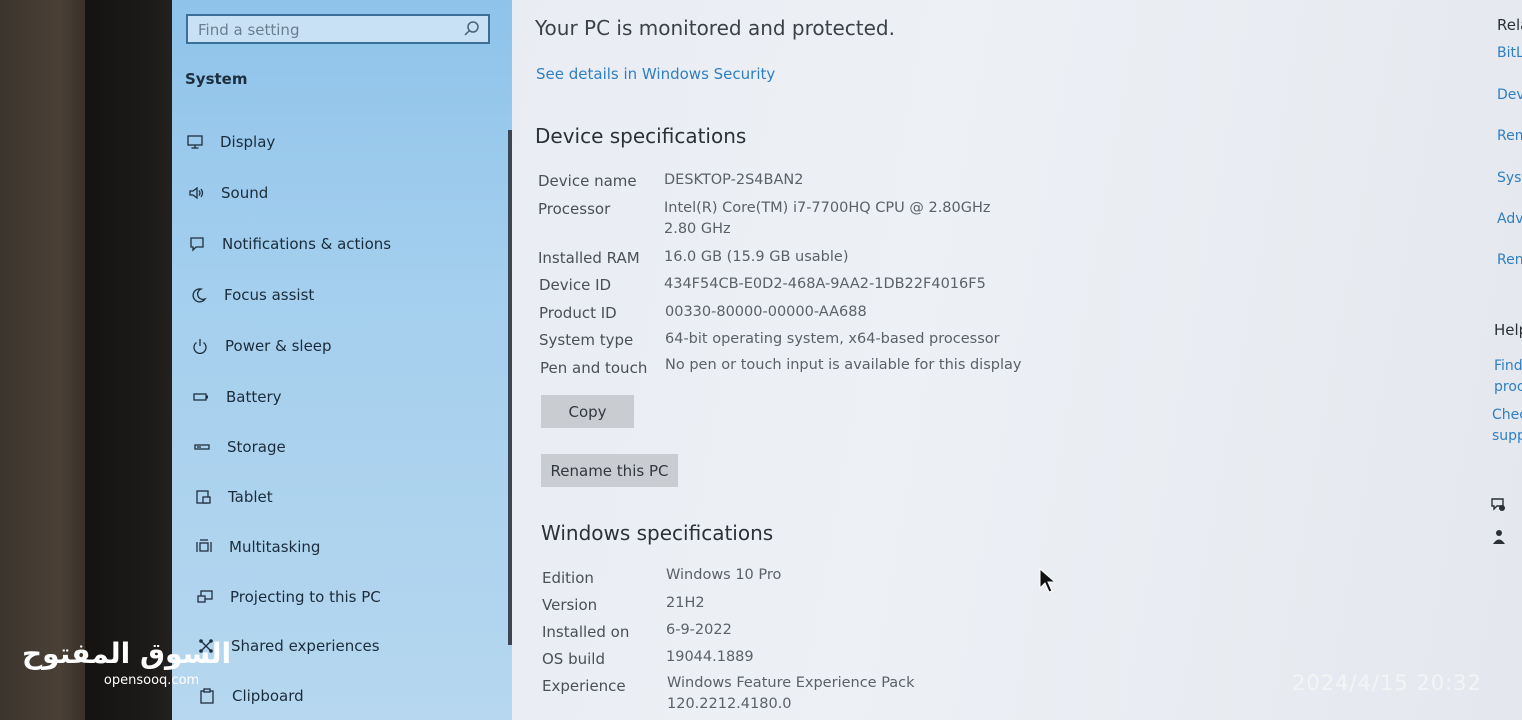  Describe the element at coordinates (729, 704) in the screenshot. I see `spec-value-line2: 120.2212.4180.0` at that location.